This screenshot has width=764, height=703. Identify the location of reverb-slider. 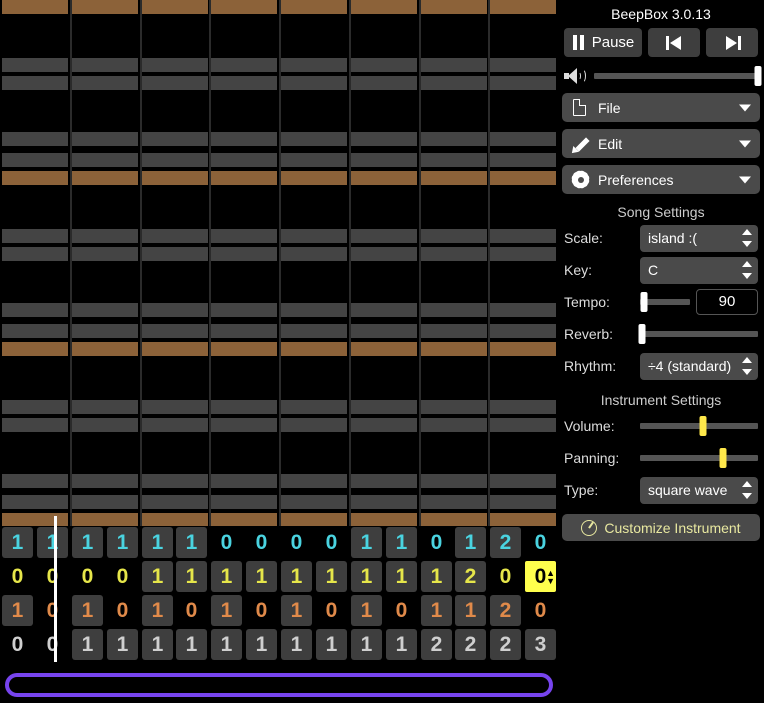
(698, 334).